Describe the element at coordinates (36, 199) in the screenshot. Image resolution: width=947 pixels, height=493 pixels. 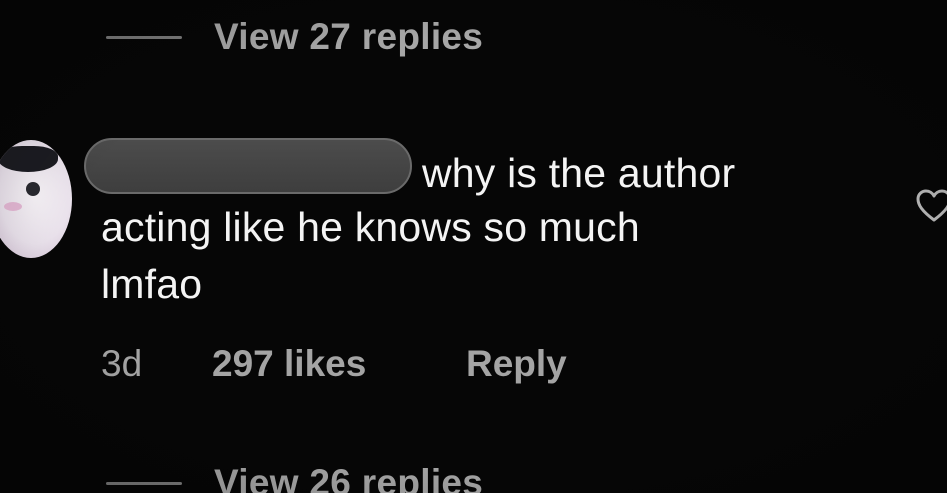
I see `avatar` at that location.